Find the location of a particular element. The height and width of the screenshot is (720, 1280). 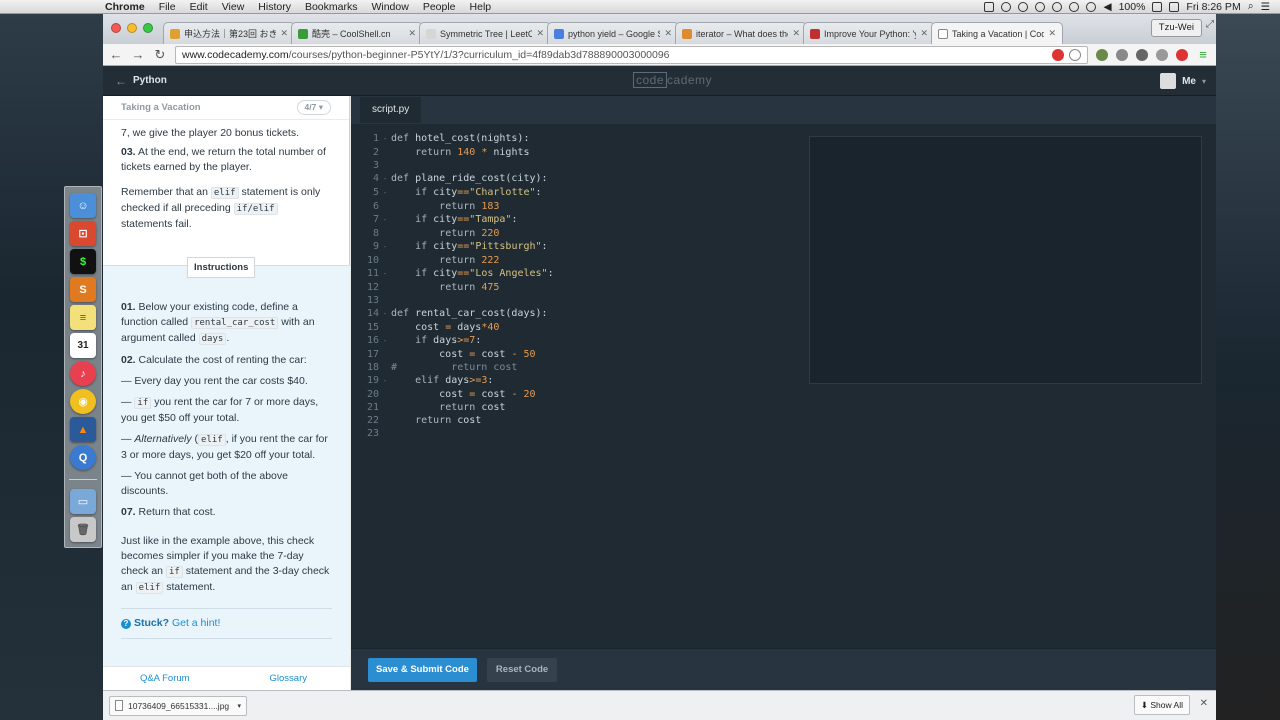

menu-window: Window is located at coordinates (389, 7).